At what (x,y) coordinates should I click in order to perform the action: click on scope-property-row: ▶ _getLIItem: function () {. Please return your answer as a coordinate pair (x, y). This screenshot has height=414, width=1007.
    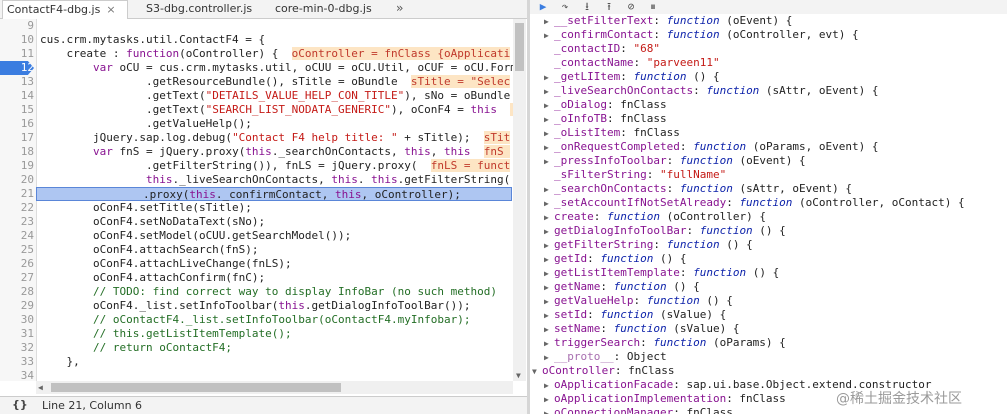
    Looking at the image, I should click on (632, 77).